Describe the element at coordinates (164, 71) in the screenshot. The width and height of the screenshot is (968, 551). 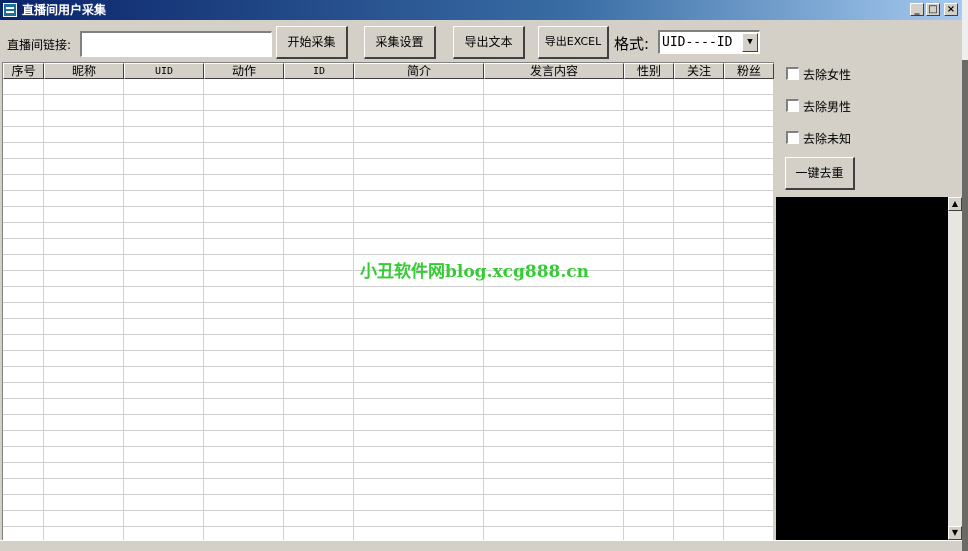
I see `column-header: UID` at that location.